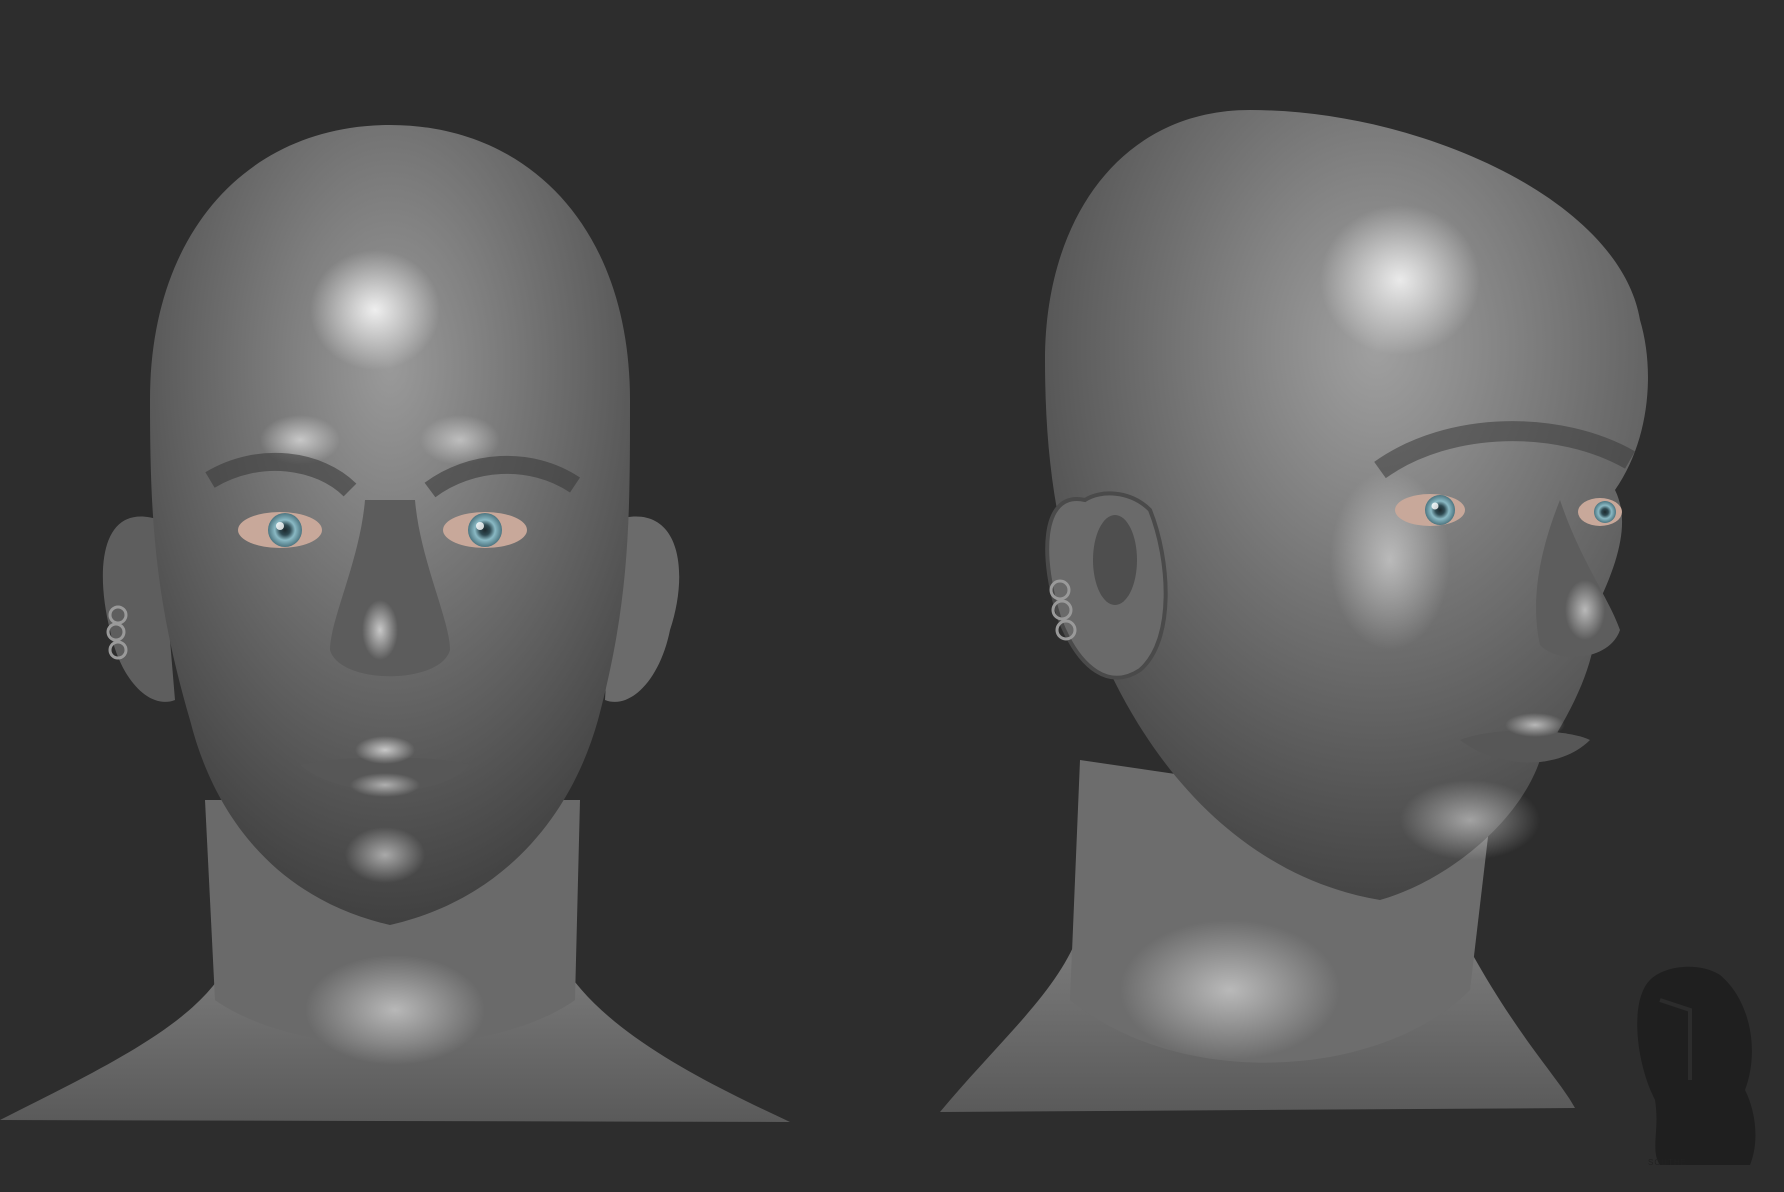  What do you see at coordinates (1696, 1065) in the screenshot?
I see `artist-signature-logo` at bounding box center [1696, 1065].